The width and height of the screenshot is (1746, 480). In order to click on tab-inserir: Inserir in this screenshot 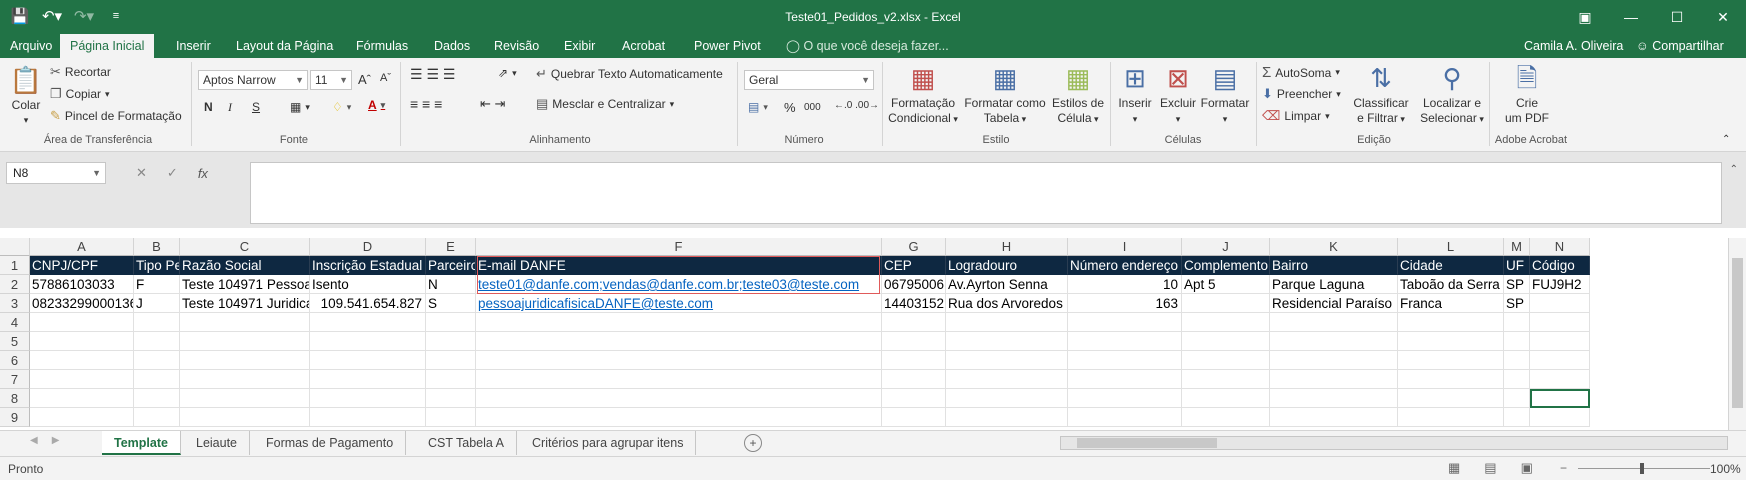, I will do `click(193, 46)`.